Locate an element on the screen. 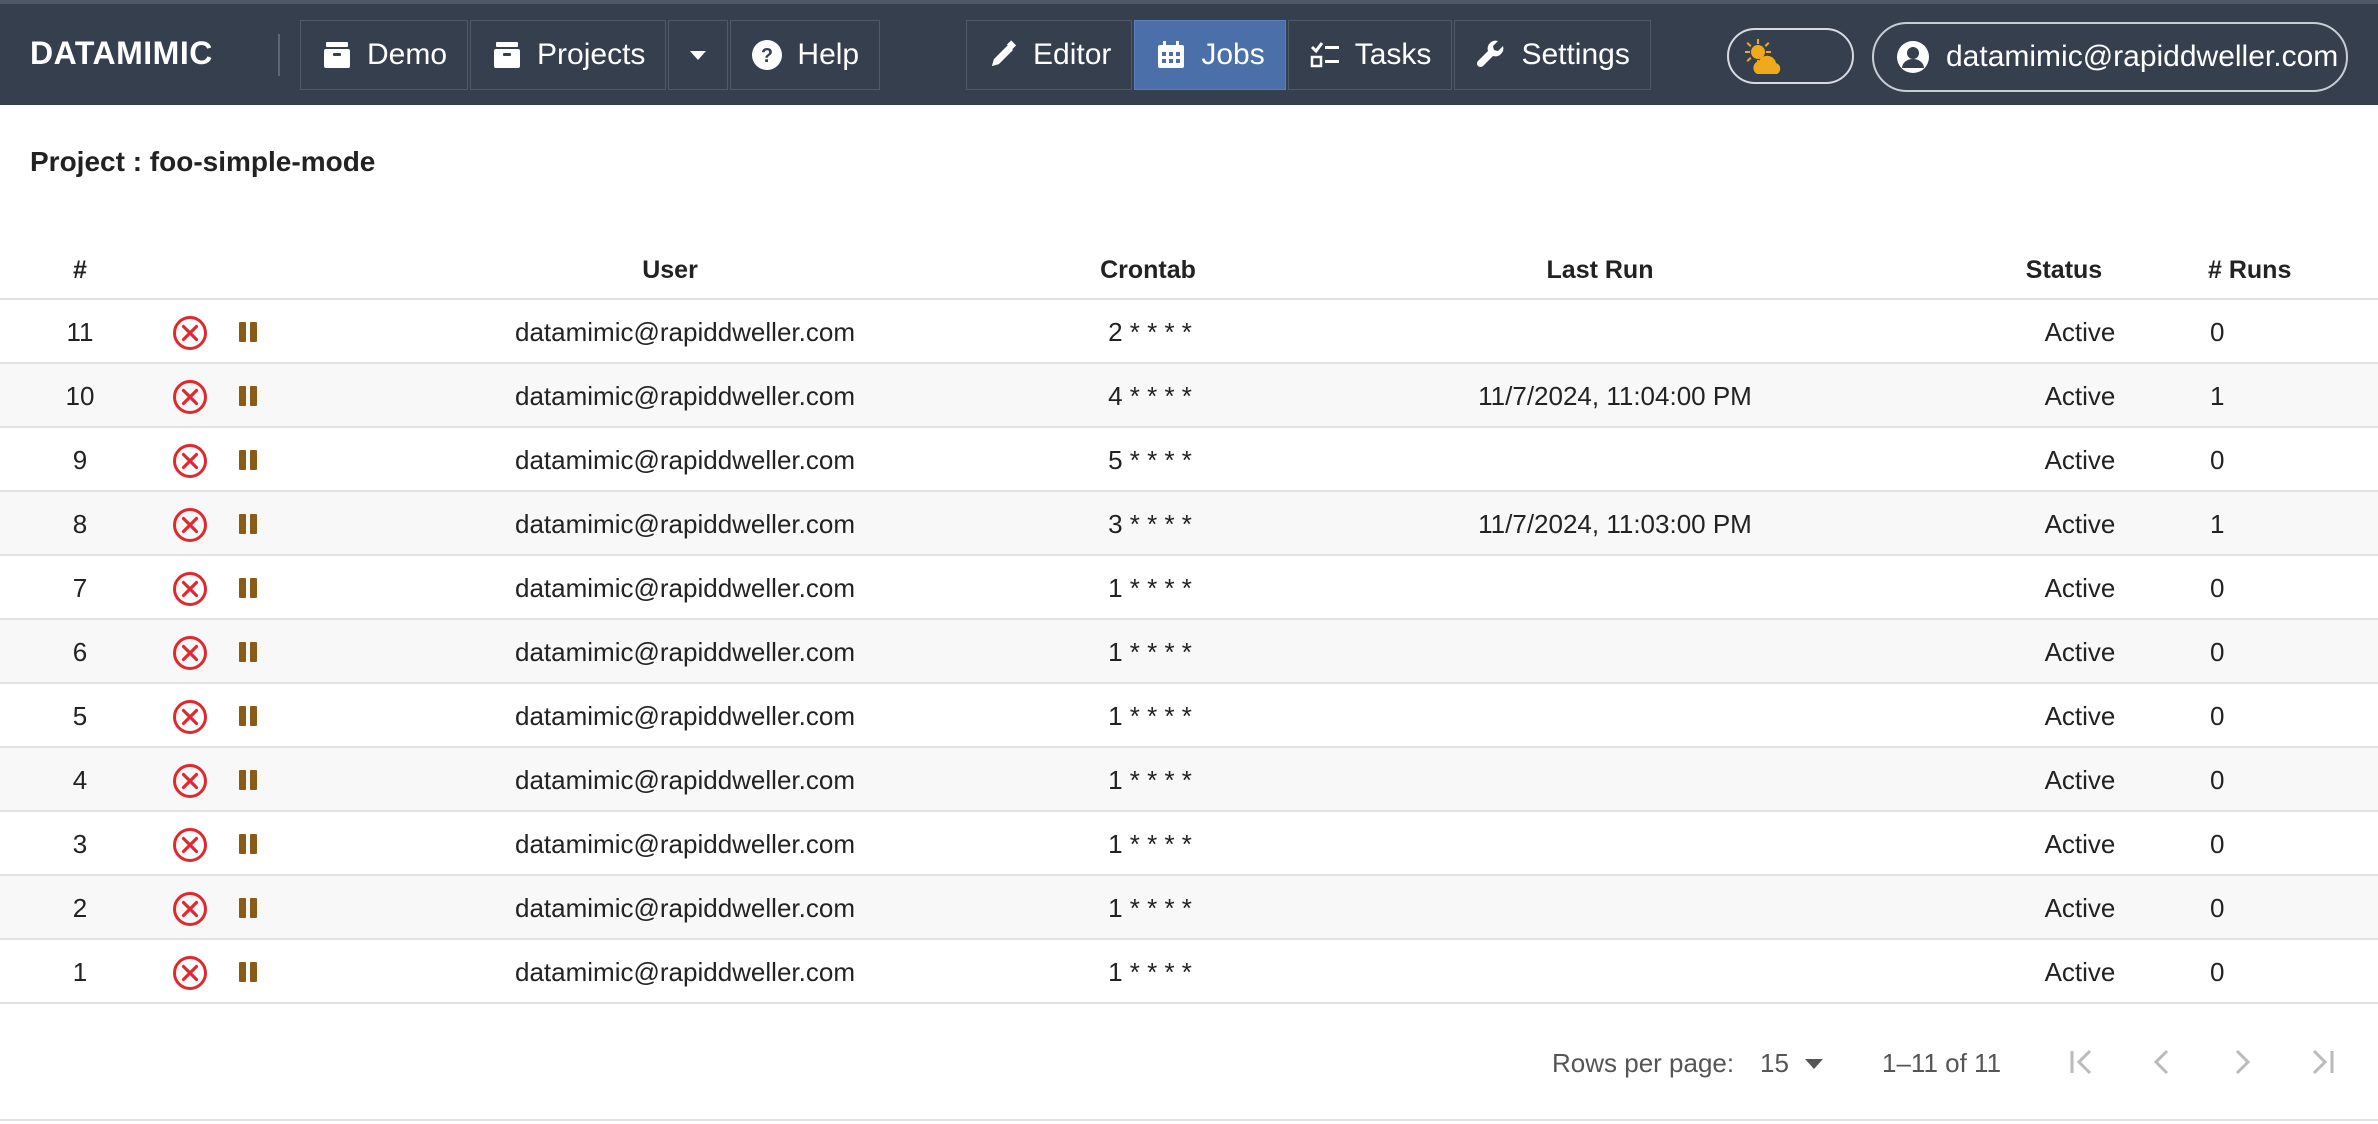 The width and height of the screenshot is (2378, 1124). table-header: # User Crontab Last Run Status # Runs is located at coordinates (1189, 268).